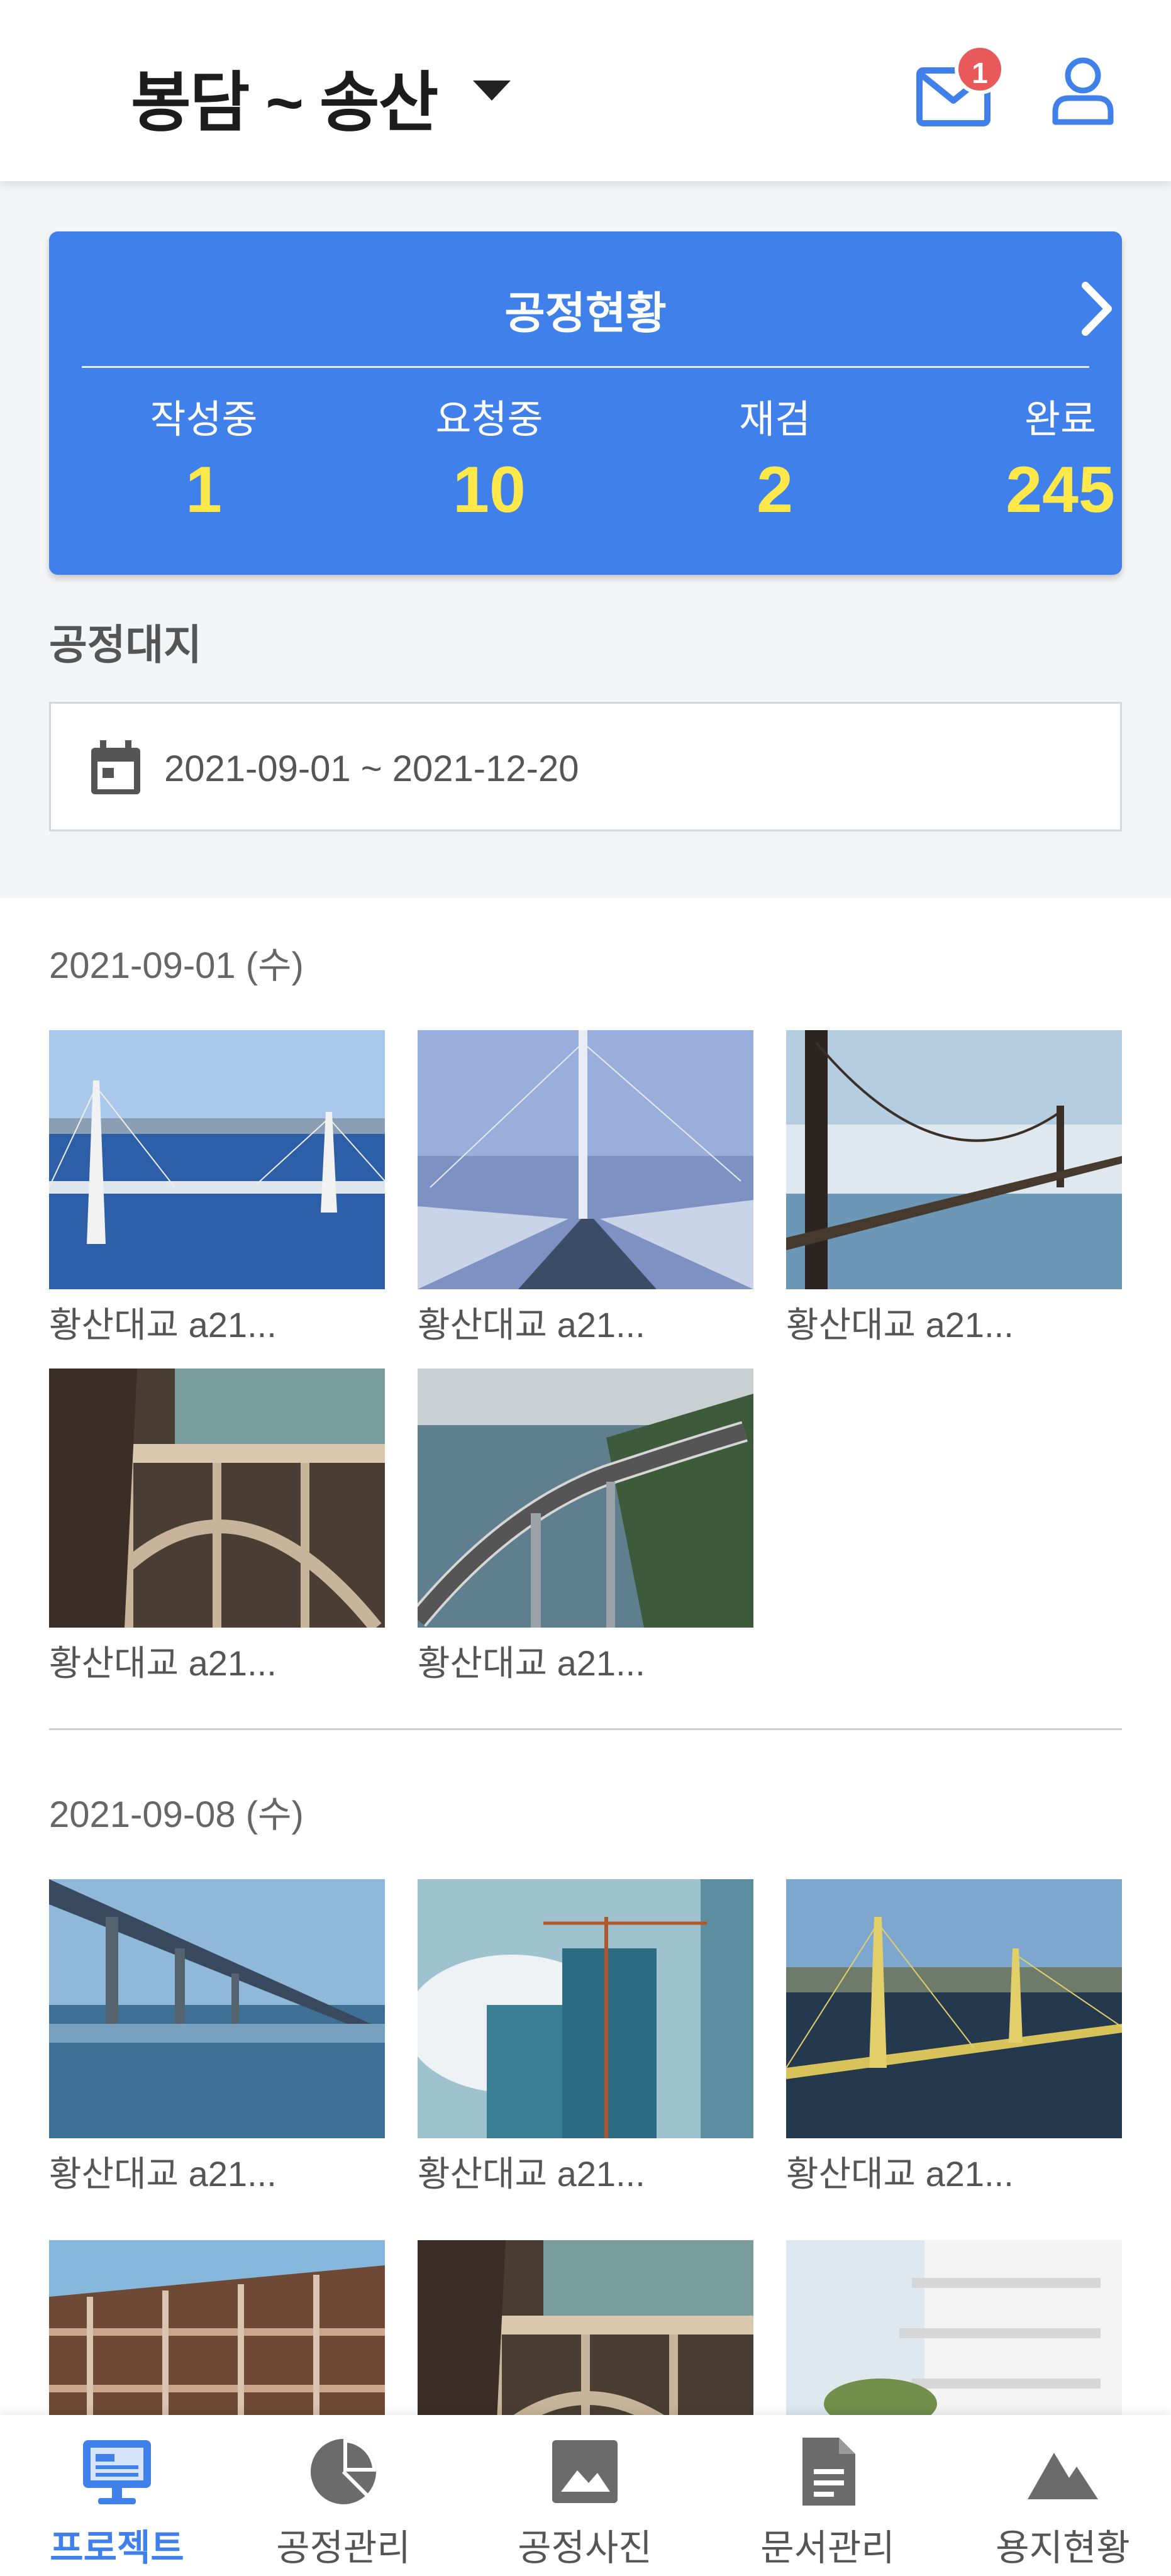 This screenshot has height=2576, width=1171. I want to click on stat-label: 재검, so click(774, 419).